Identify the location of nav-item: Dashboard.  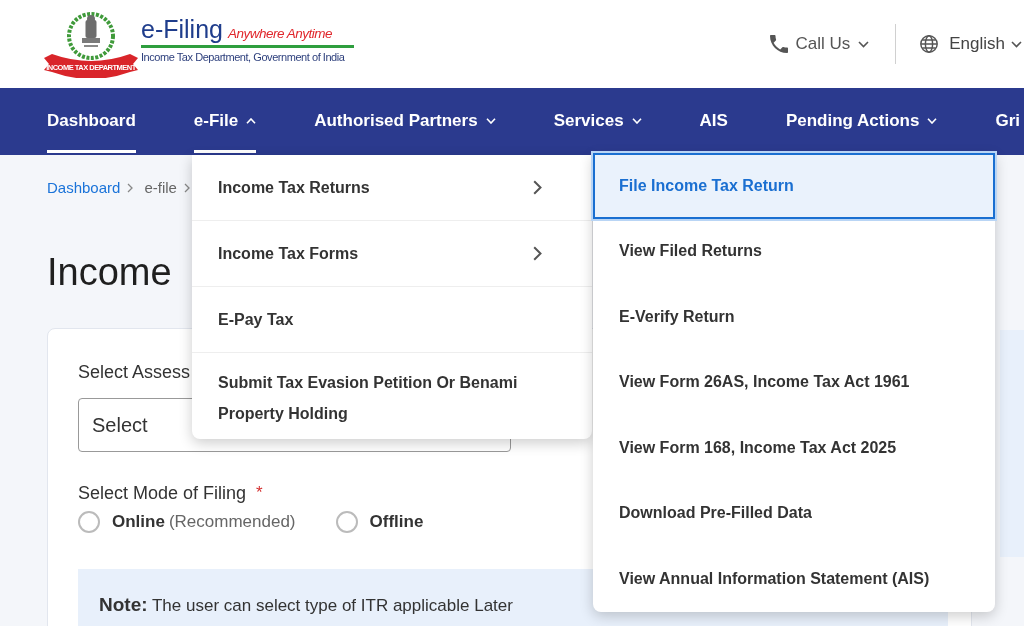
(91, 120).